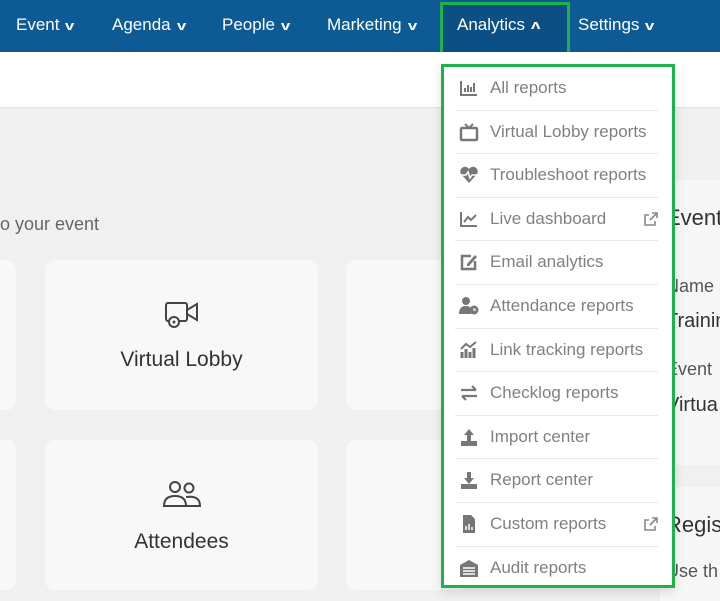  Describe the element at coordinates (540, 436) in the screenshot. I see `dropdown-item-label: Import center` at that location.